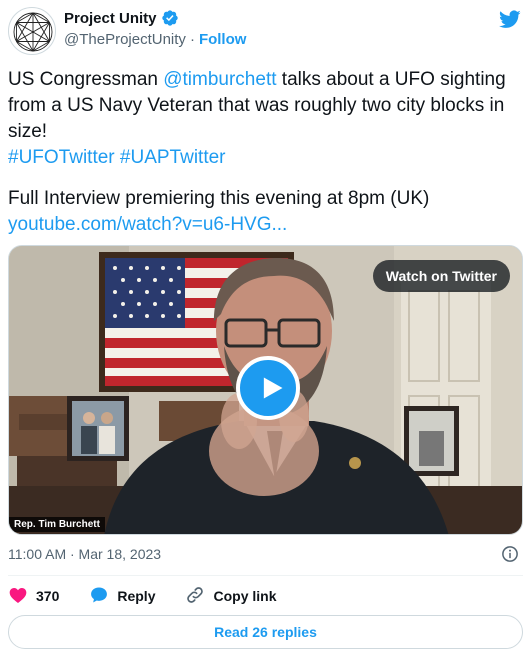  I want to click on read-replies-button: Read 26 replies, so click(265, 632).